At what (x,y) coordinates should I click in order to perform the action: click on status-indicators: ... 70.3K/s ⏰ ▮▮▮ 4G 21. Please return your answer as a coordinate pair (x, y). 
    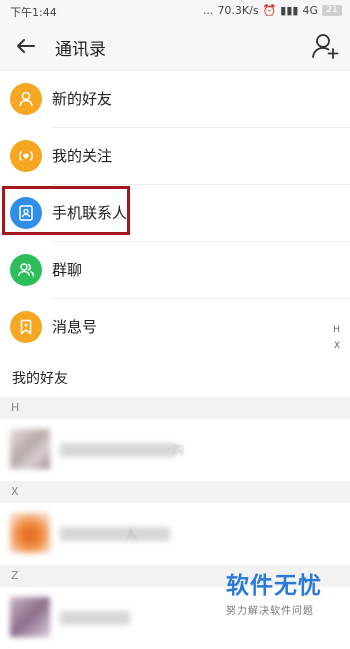
    Looking at the image, I should click on (272, 10).